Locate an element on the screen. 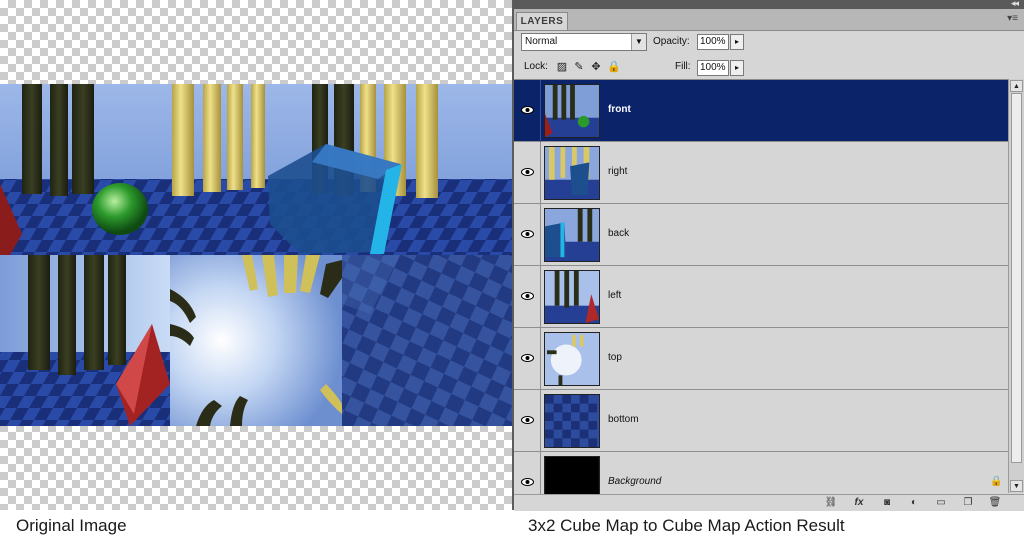 This screenshot has height=544, width=1024. fill-input: 100% is located at coordinates (713, 68).